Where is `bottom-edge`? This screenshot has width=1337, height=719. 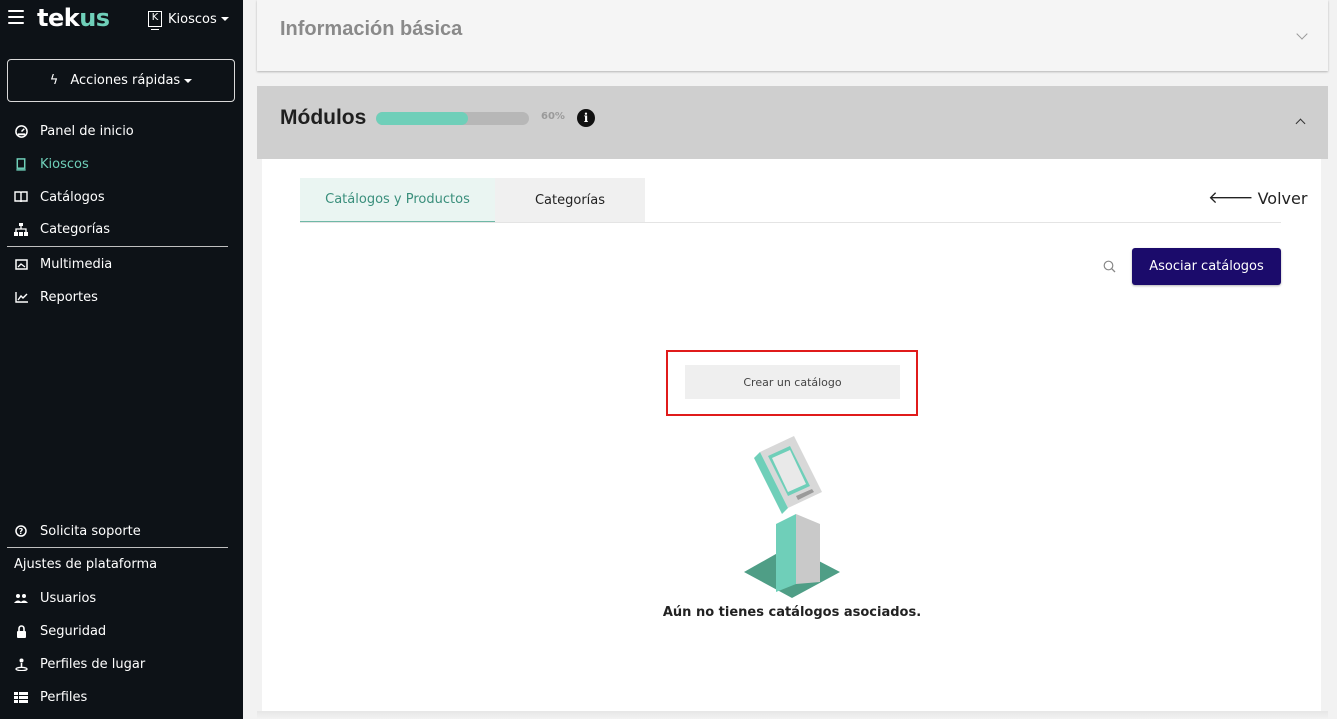
bottom-edge is located at coordinates (792, 715).